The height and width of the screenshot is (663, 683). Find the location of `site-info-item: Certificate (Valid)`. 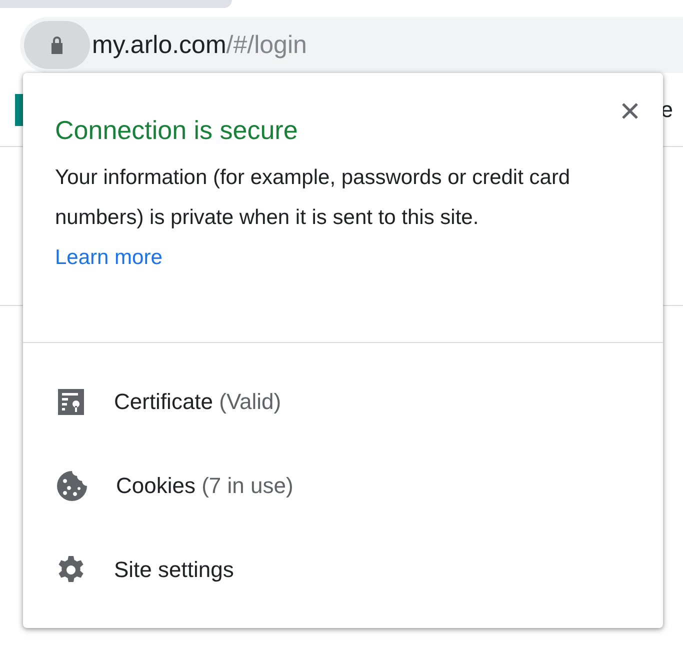

site-info-item: Certificate (Valid) is located at coordinates (343, 402).